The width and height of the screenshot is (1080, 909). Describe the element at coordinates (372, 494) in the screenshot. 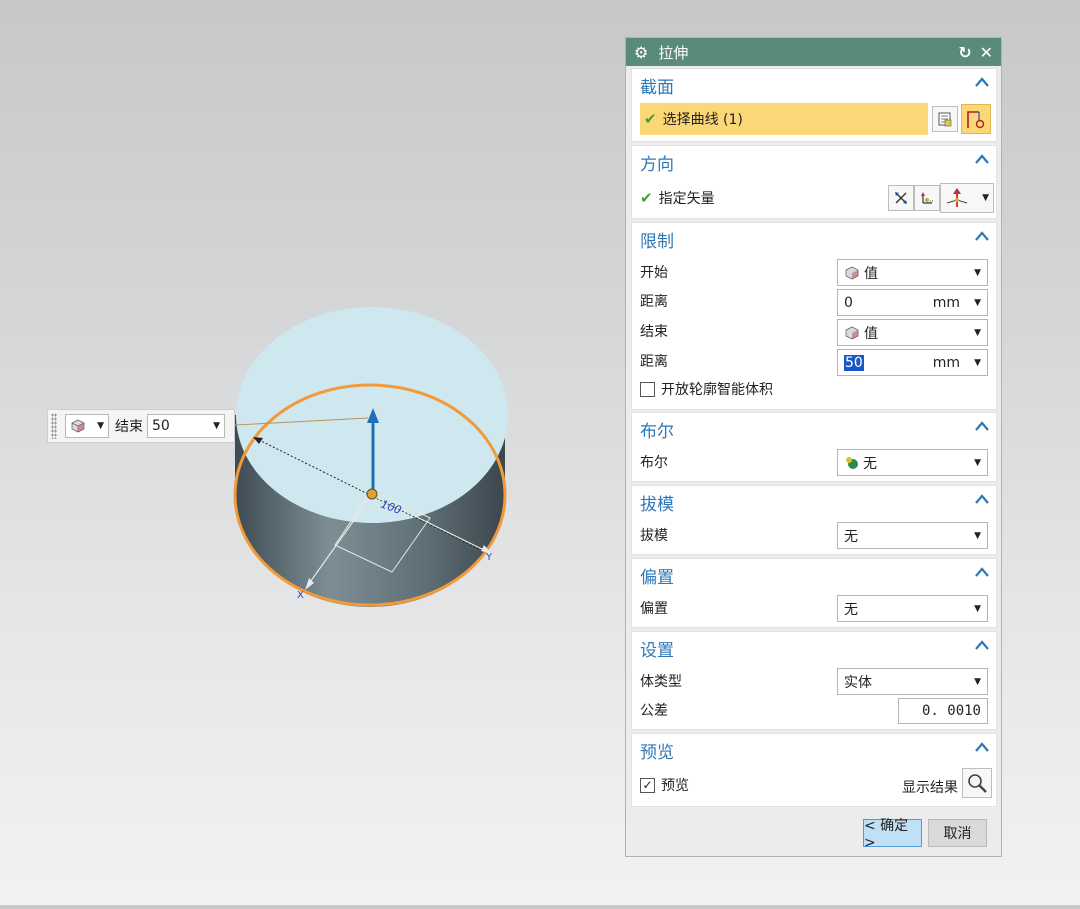

I see `origin-handle` at that location.